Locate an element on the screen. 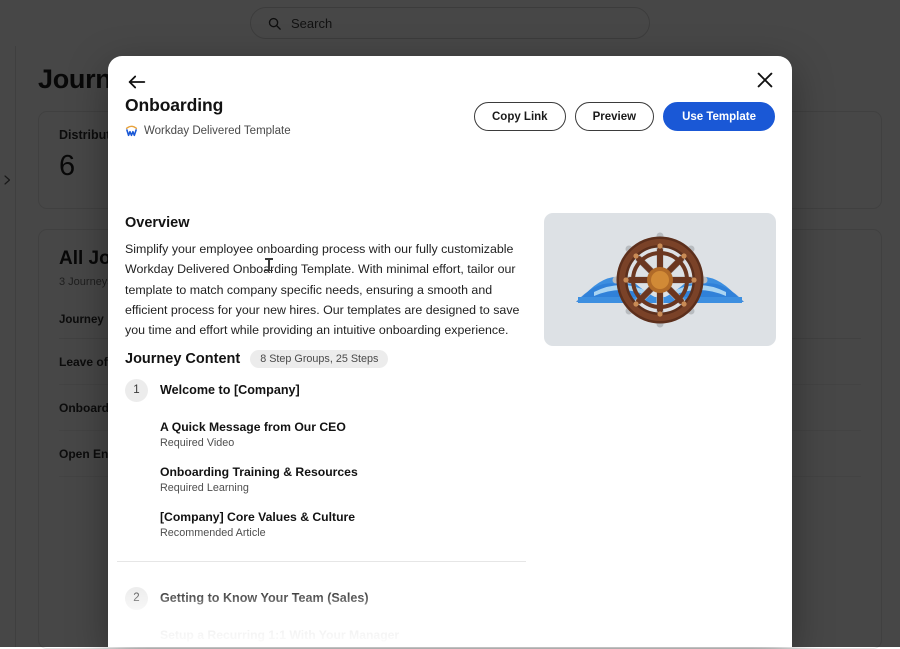 The image size is (900, 649). preview-button: Preview is located at coordinates (614, 116).